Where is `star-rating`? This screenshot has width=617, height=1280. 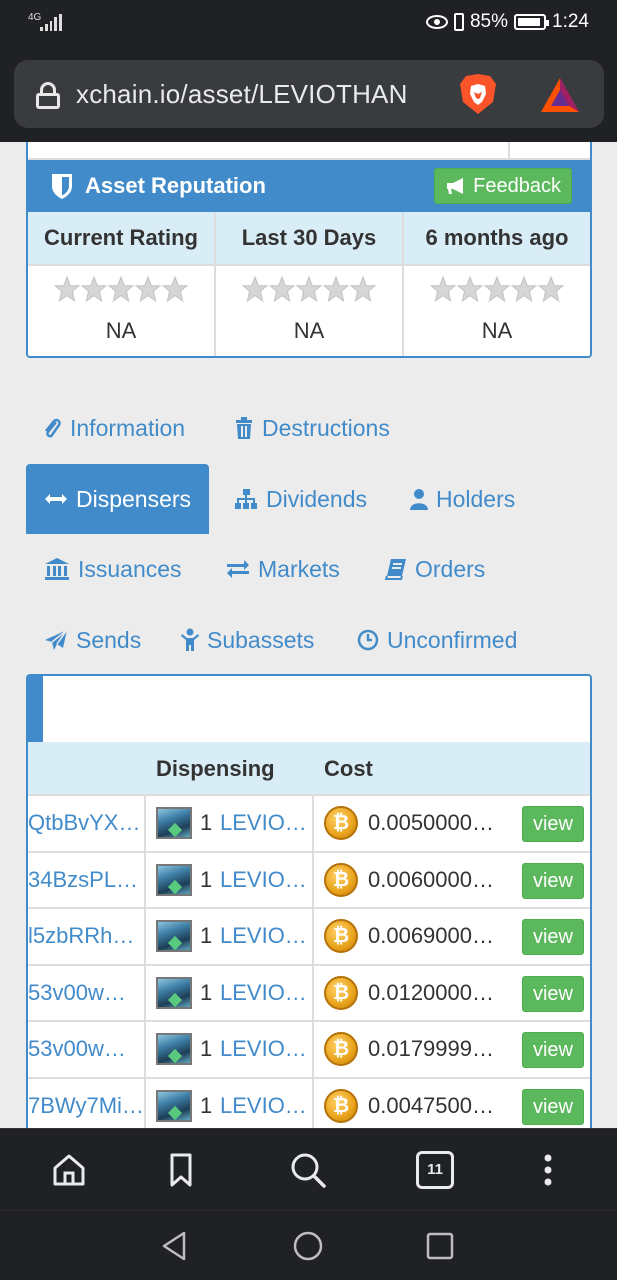
star-rating is located at coordinates (309, 286).